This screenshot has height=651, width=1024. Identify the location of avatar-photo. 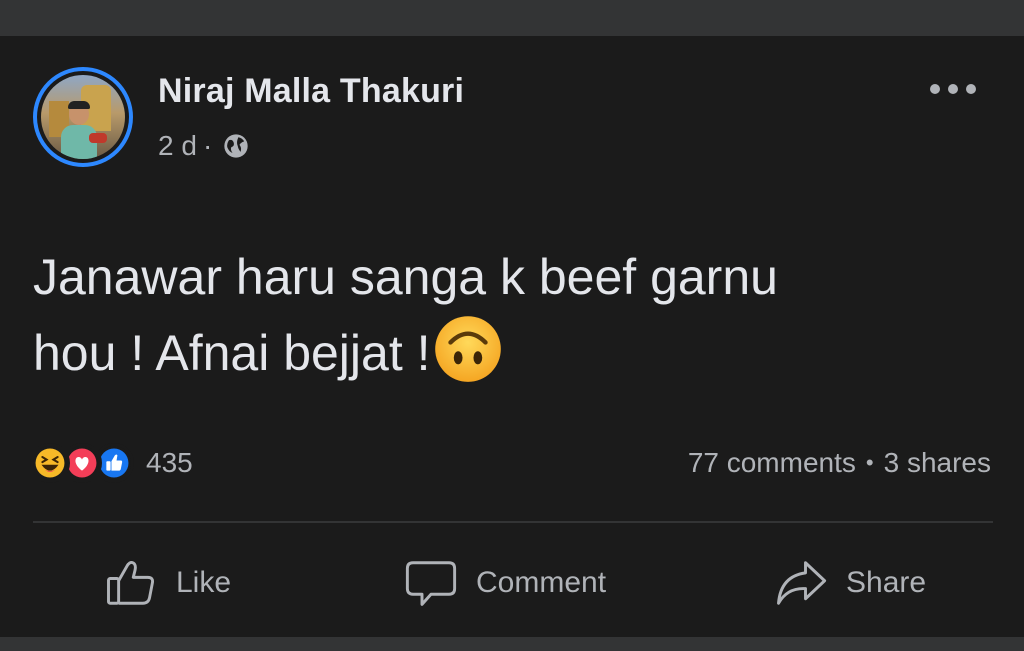
(83, 117).